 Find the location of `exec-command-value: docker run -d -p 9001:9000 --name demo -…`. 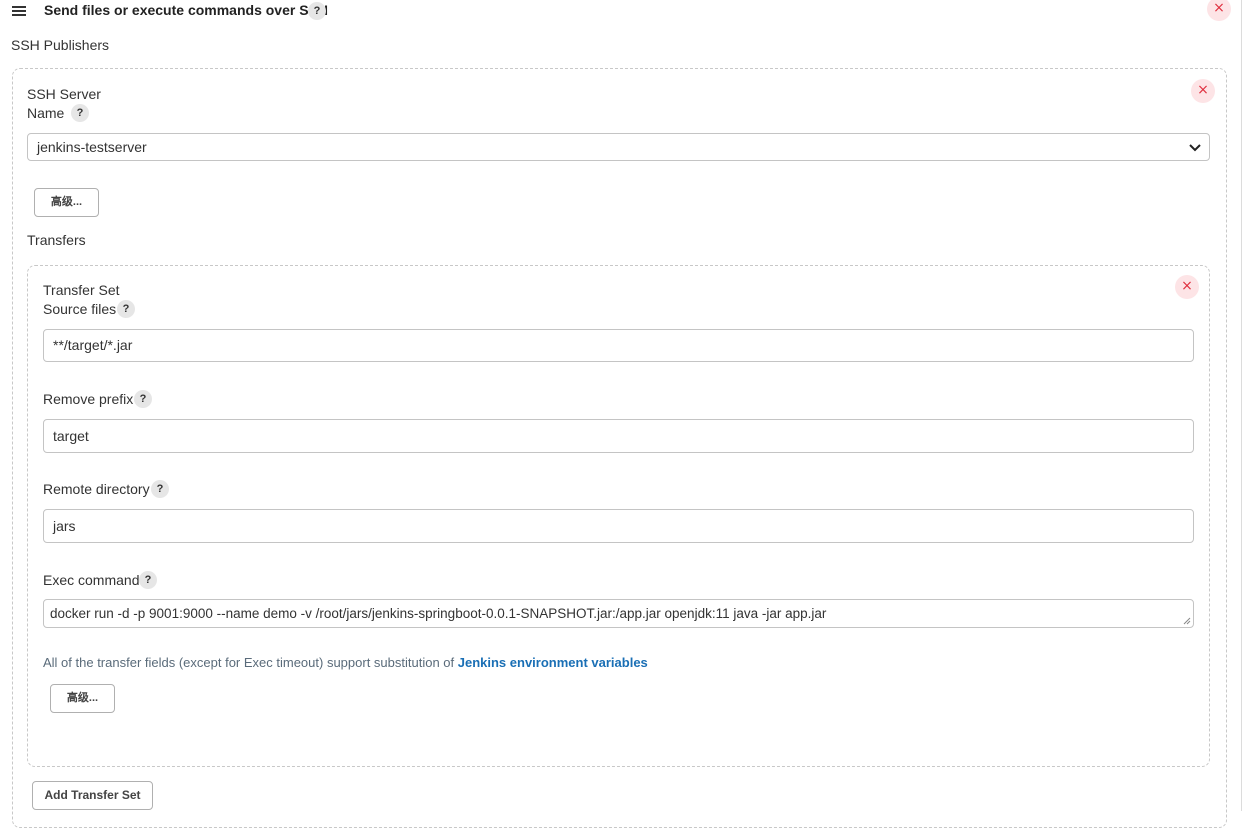

exec-command-value: docker run -d -p 9001:9000 --name demo -… is located at coordinates (438, 613).